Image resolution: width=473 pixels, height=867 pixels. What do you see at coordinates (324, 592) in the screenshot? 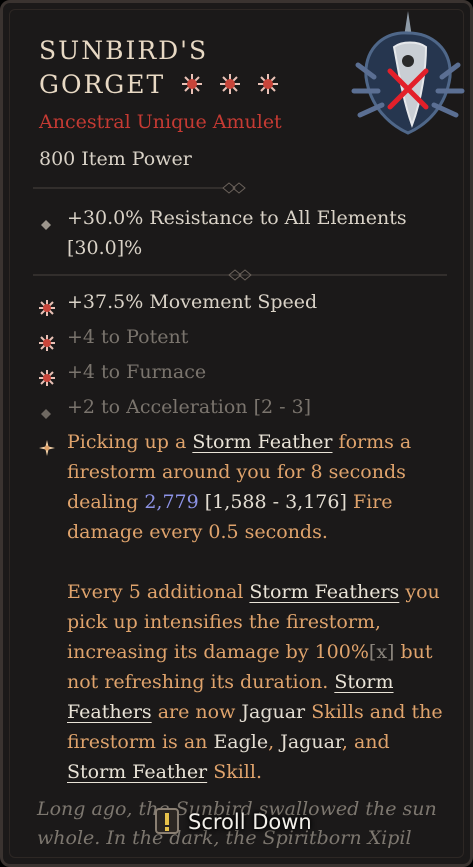
I see `storm-feathers-link: Storm Feathers` at bounding box center [324, 592].